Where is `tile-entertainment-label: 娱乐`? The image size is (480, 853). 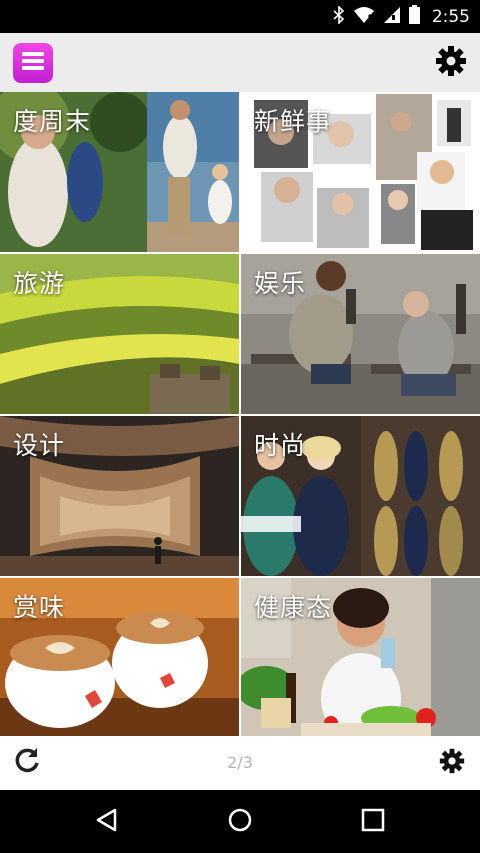 tile-entertainment-label: 娱乐 is located at coordinates (280, 283).